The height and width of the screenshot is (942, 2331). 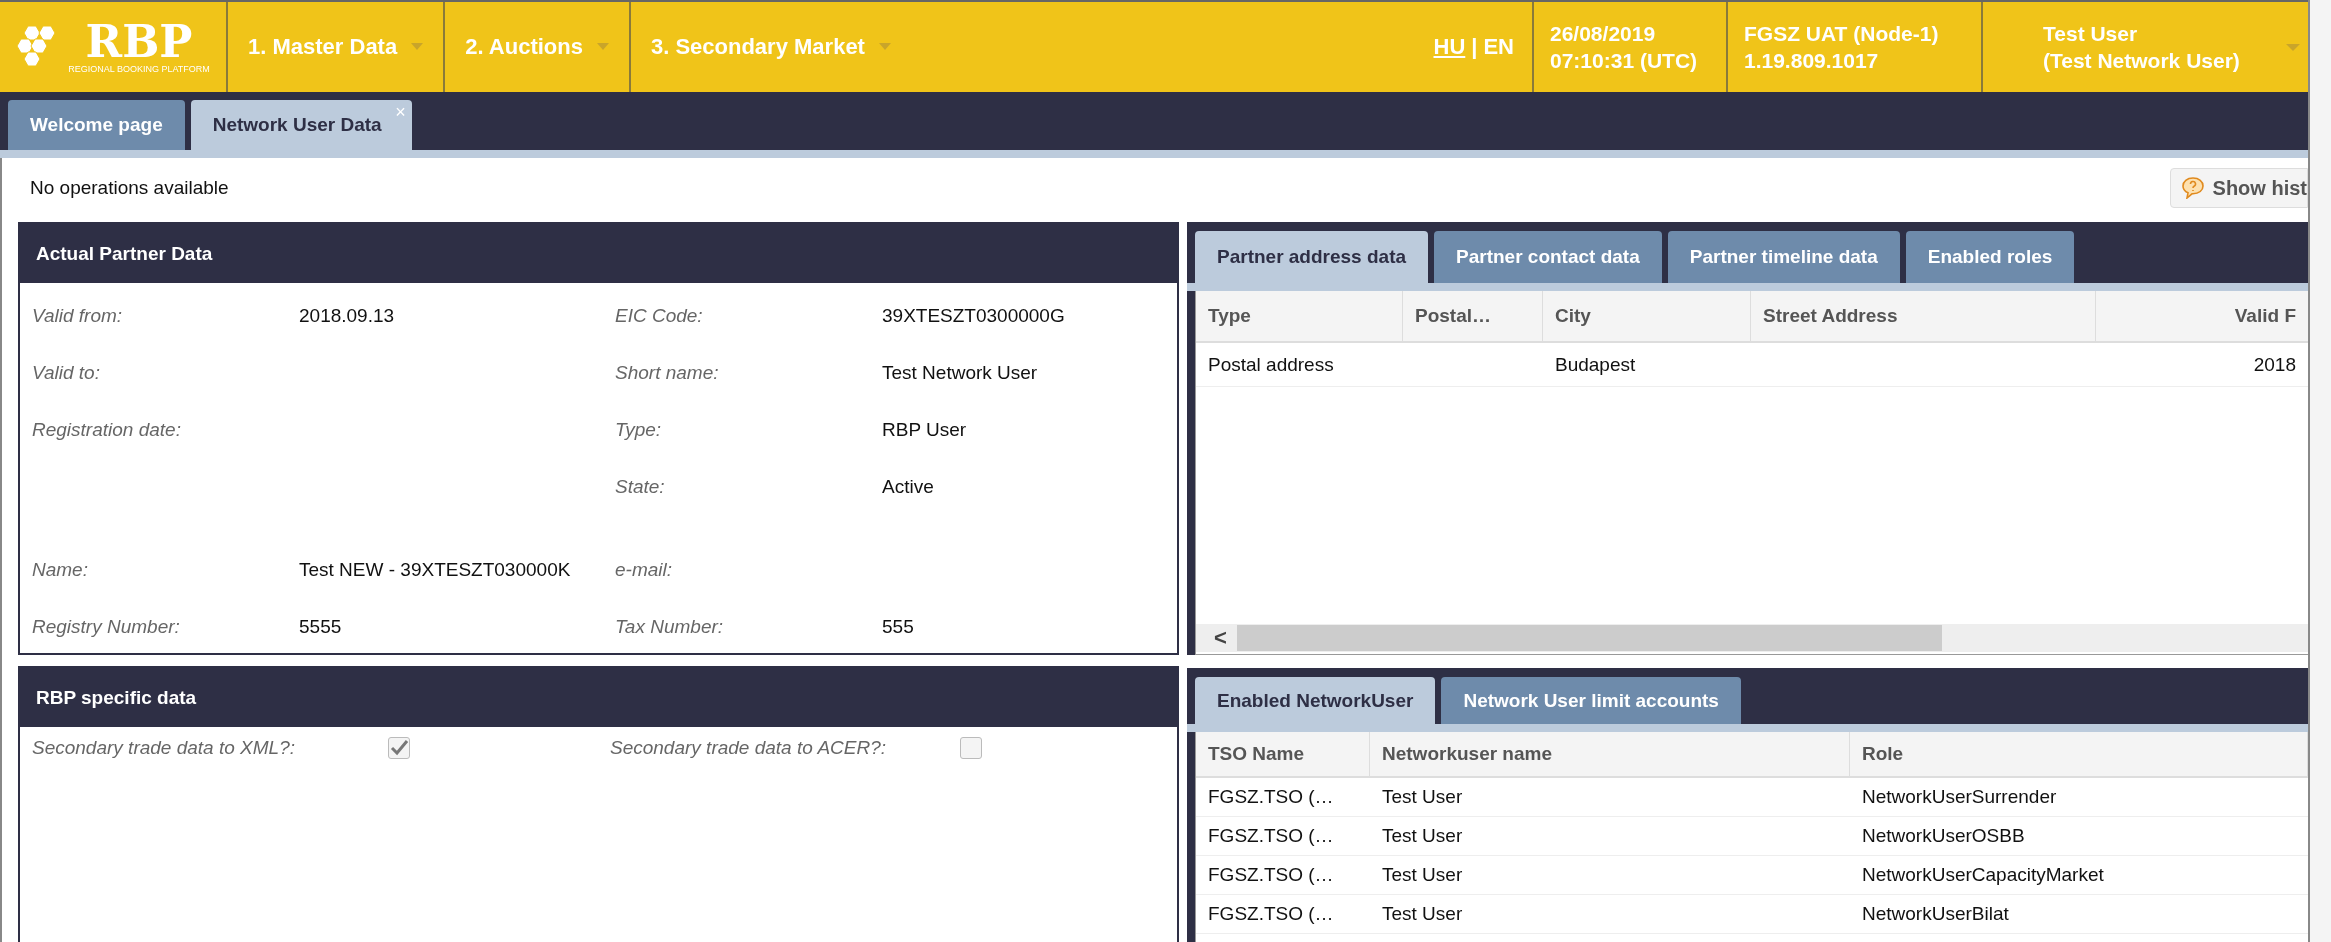 I want to click on scroll-left-arrow: <, so click(x=1220, y=638).